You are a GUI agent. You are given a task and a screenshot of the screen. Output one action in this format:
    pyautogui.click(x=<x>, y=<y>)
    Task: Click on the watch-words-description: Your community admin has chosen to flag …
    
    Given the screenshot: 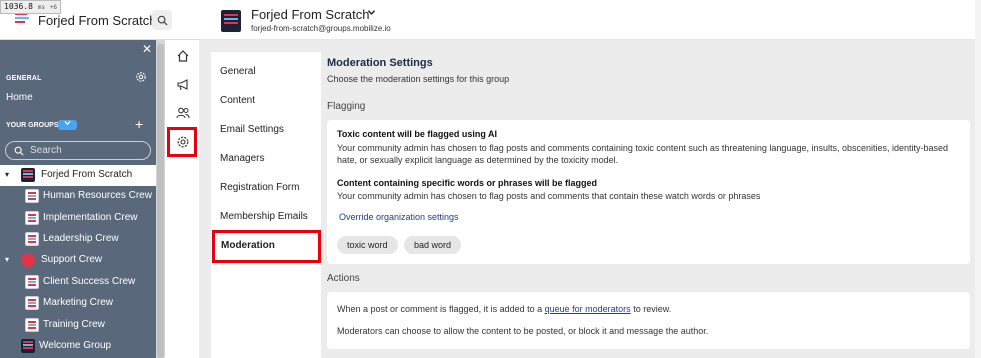 What is the action you would take?
    pyautogui.click(x=549, y=196)
    